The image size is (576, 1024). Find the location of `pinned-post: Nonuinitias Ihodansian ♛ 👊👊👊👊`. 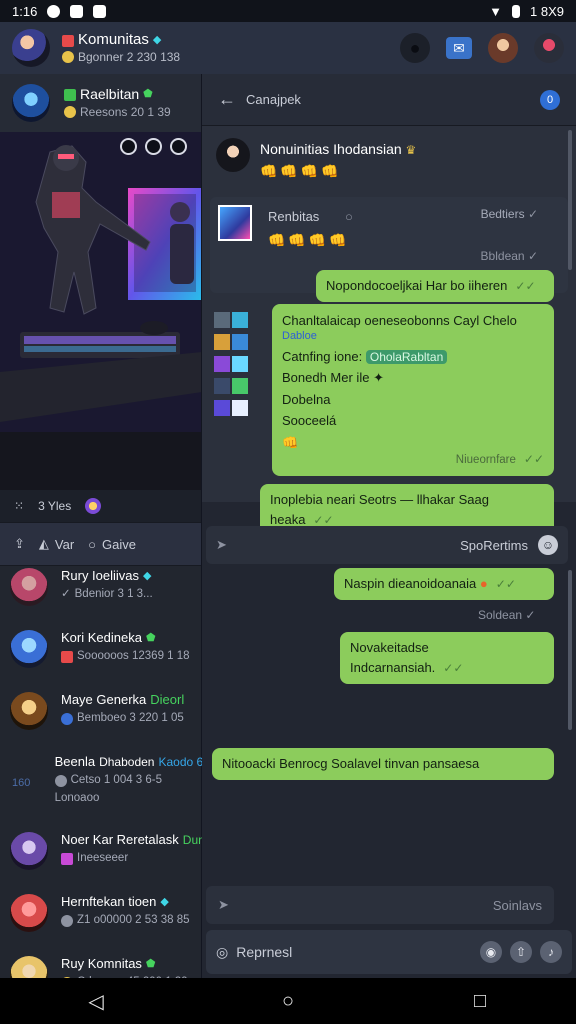

pinned-post: Nonuinitias Ihodansian ♛ 👊👊👊👊 is located at coordinates (389, 157).